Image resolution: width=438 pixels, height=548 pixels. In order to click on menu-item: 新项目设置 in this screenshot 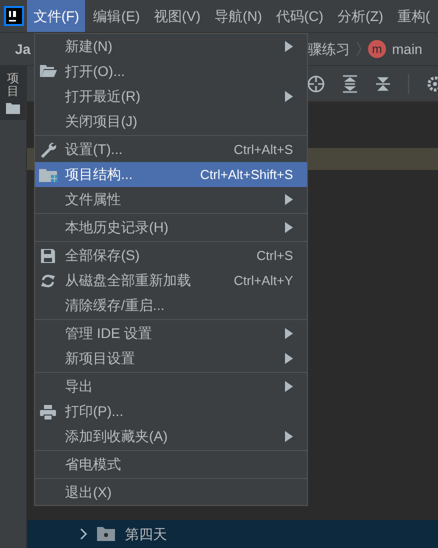, I will do `click(171, 358)`.